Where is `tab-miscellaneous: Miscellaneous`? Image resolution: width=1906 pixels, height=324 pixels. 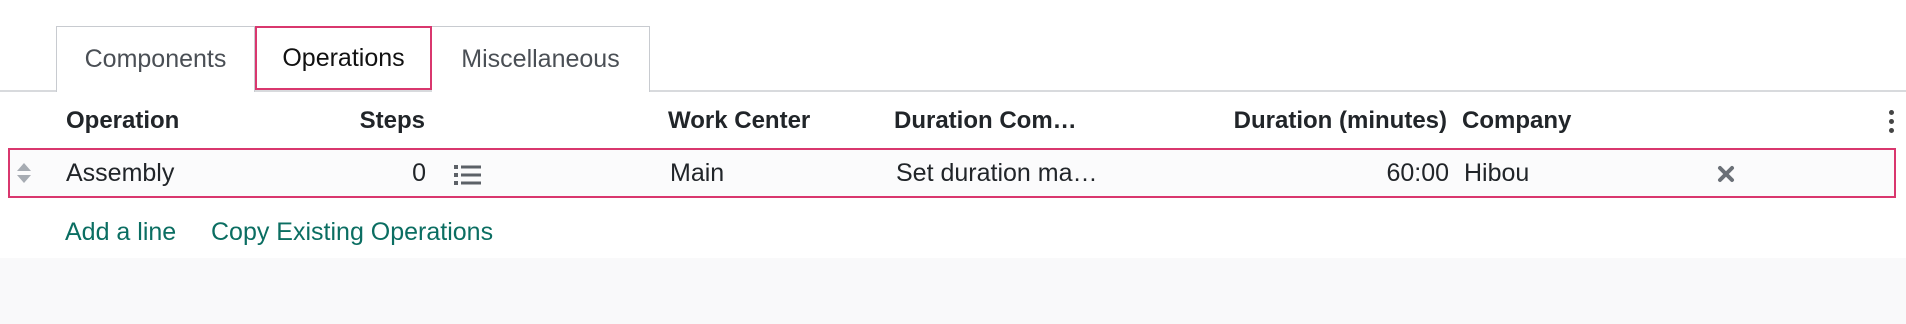 tab-miscellaneous: Miscellaneous is located at coordinates (541, 59).